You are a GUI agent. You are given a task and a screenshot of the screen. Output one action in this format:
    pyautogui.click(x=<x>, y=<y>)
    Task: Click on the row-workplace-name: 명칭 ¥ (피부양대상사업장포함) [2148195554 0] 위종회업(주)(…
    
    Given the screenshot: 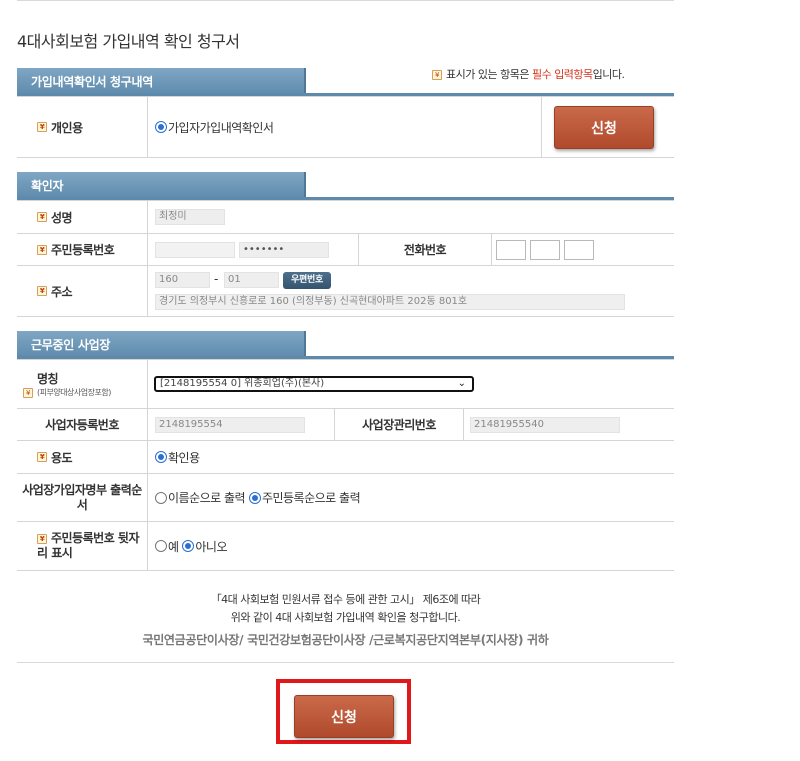 What is the action you would take?
    pyautogui.click(x=345, y=384)
    